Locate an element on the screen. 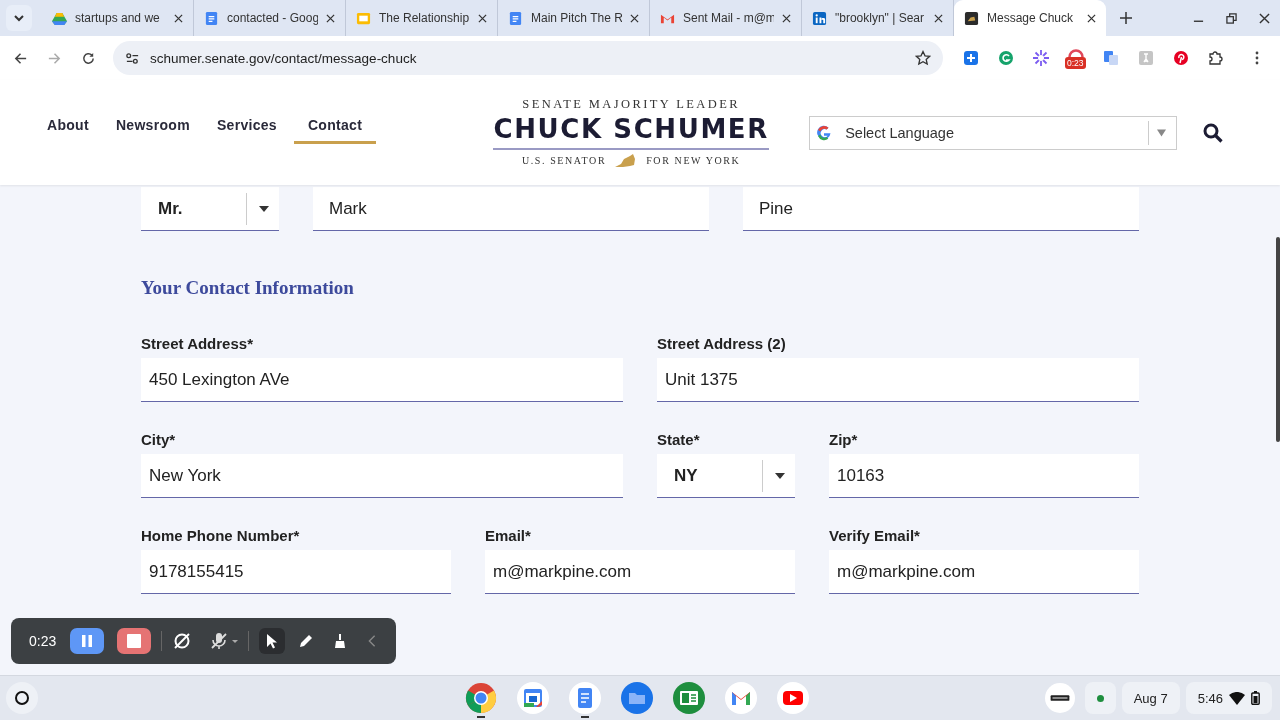  restore-icon is located at coordinates (1231, 18).